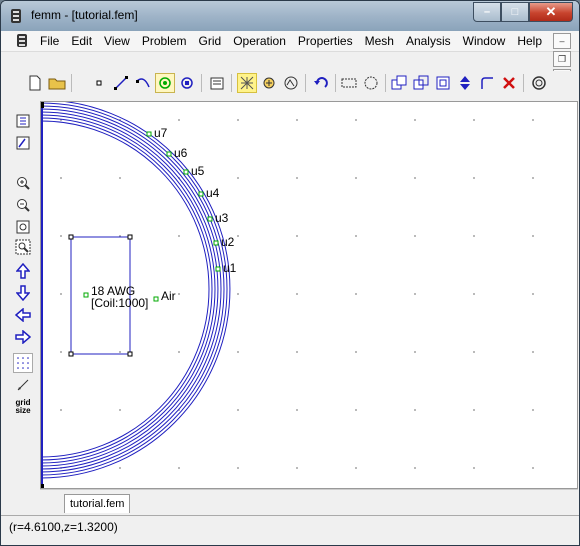  I want to click on window-title: femm - [tutorial.fem], so click(84, 15).